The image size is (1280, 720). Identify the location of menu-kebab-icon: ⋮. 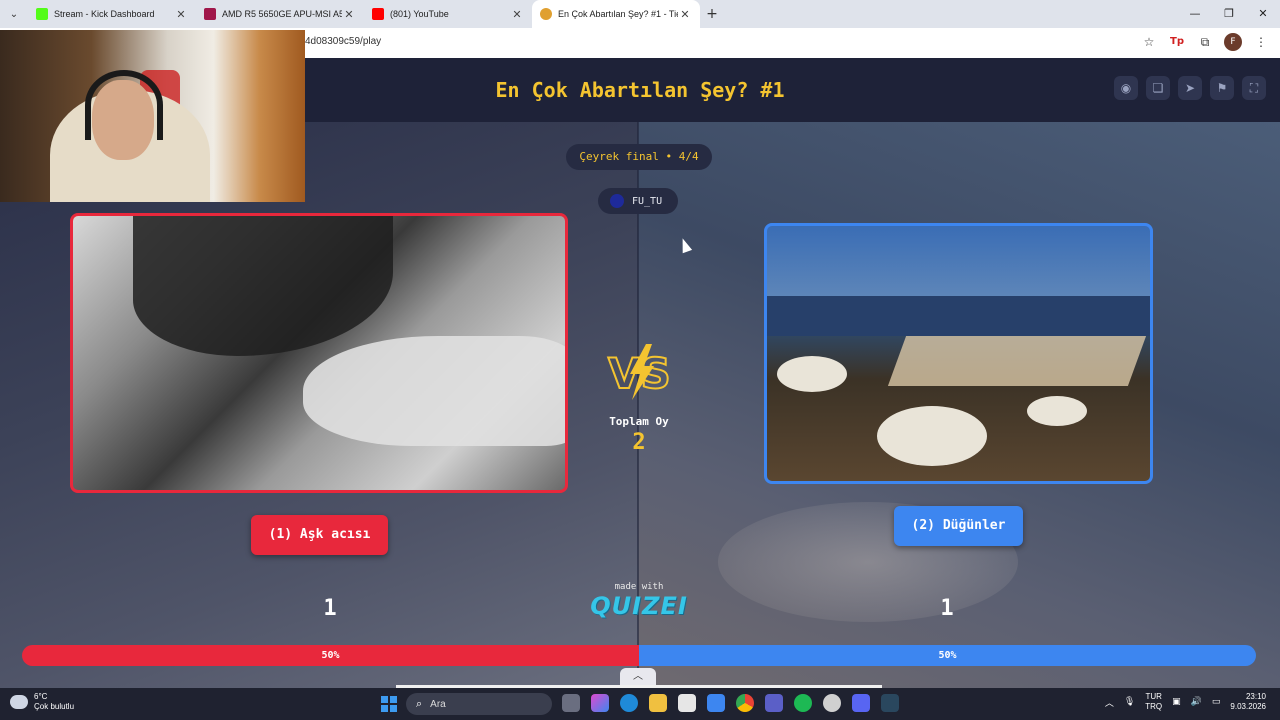
(1261, 42).